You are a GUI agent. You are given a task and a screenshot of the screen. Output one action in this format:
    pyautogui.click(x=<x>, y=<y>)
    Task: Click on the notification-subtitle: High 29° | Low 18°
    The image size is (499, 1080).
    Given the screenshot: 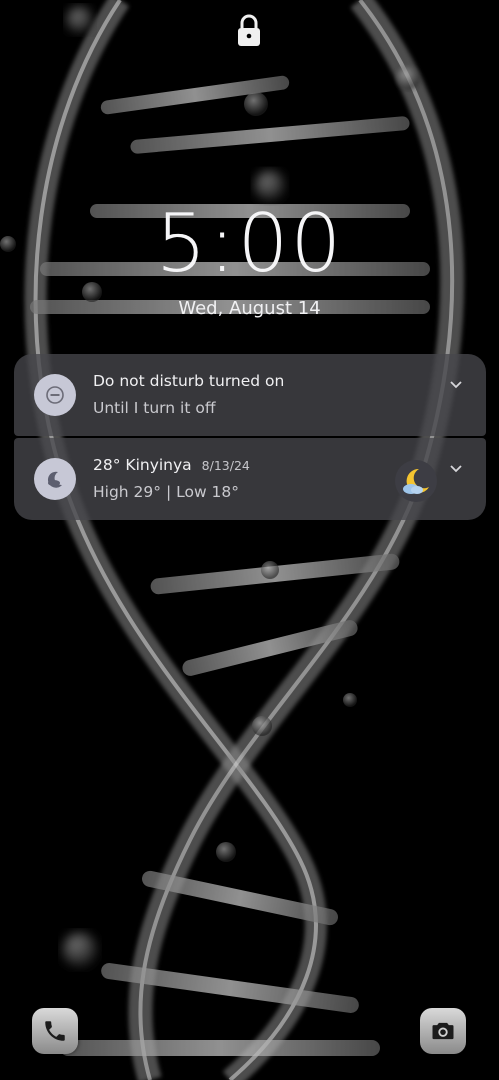 What is the action you would take?
    pyautogui.click(x=166, y=492)
    